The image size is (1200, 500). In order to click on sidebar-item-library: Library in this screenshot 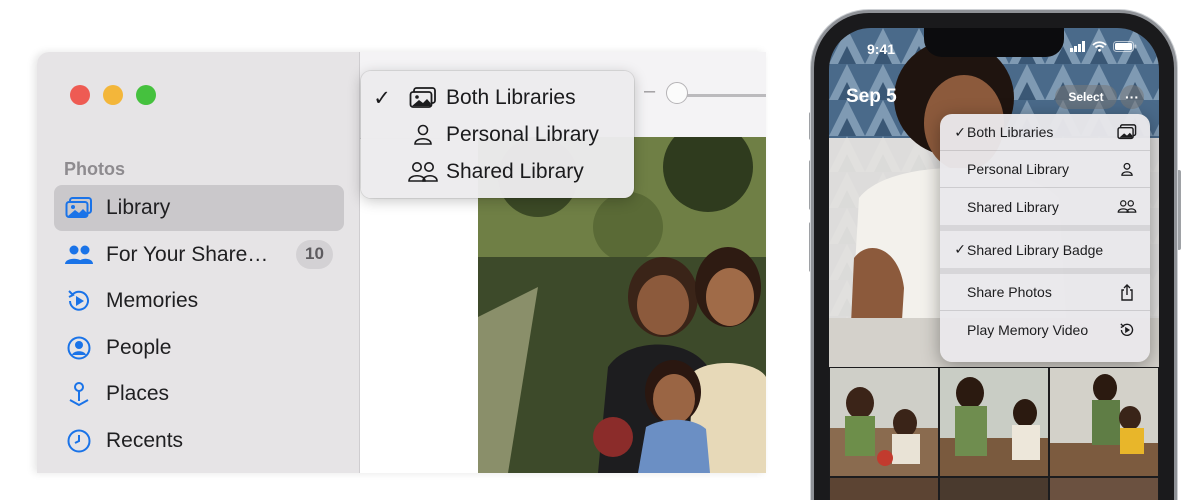, I will do `click(199, 208)`.